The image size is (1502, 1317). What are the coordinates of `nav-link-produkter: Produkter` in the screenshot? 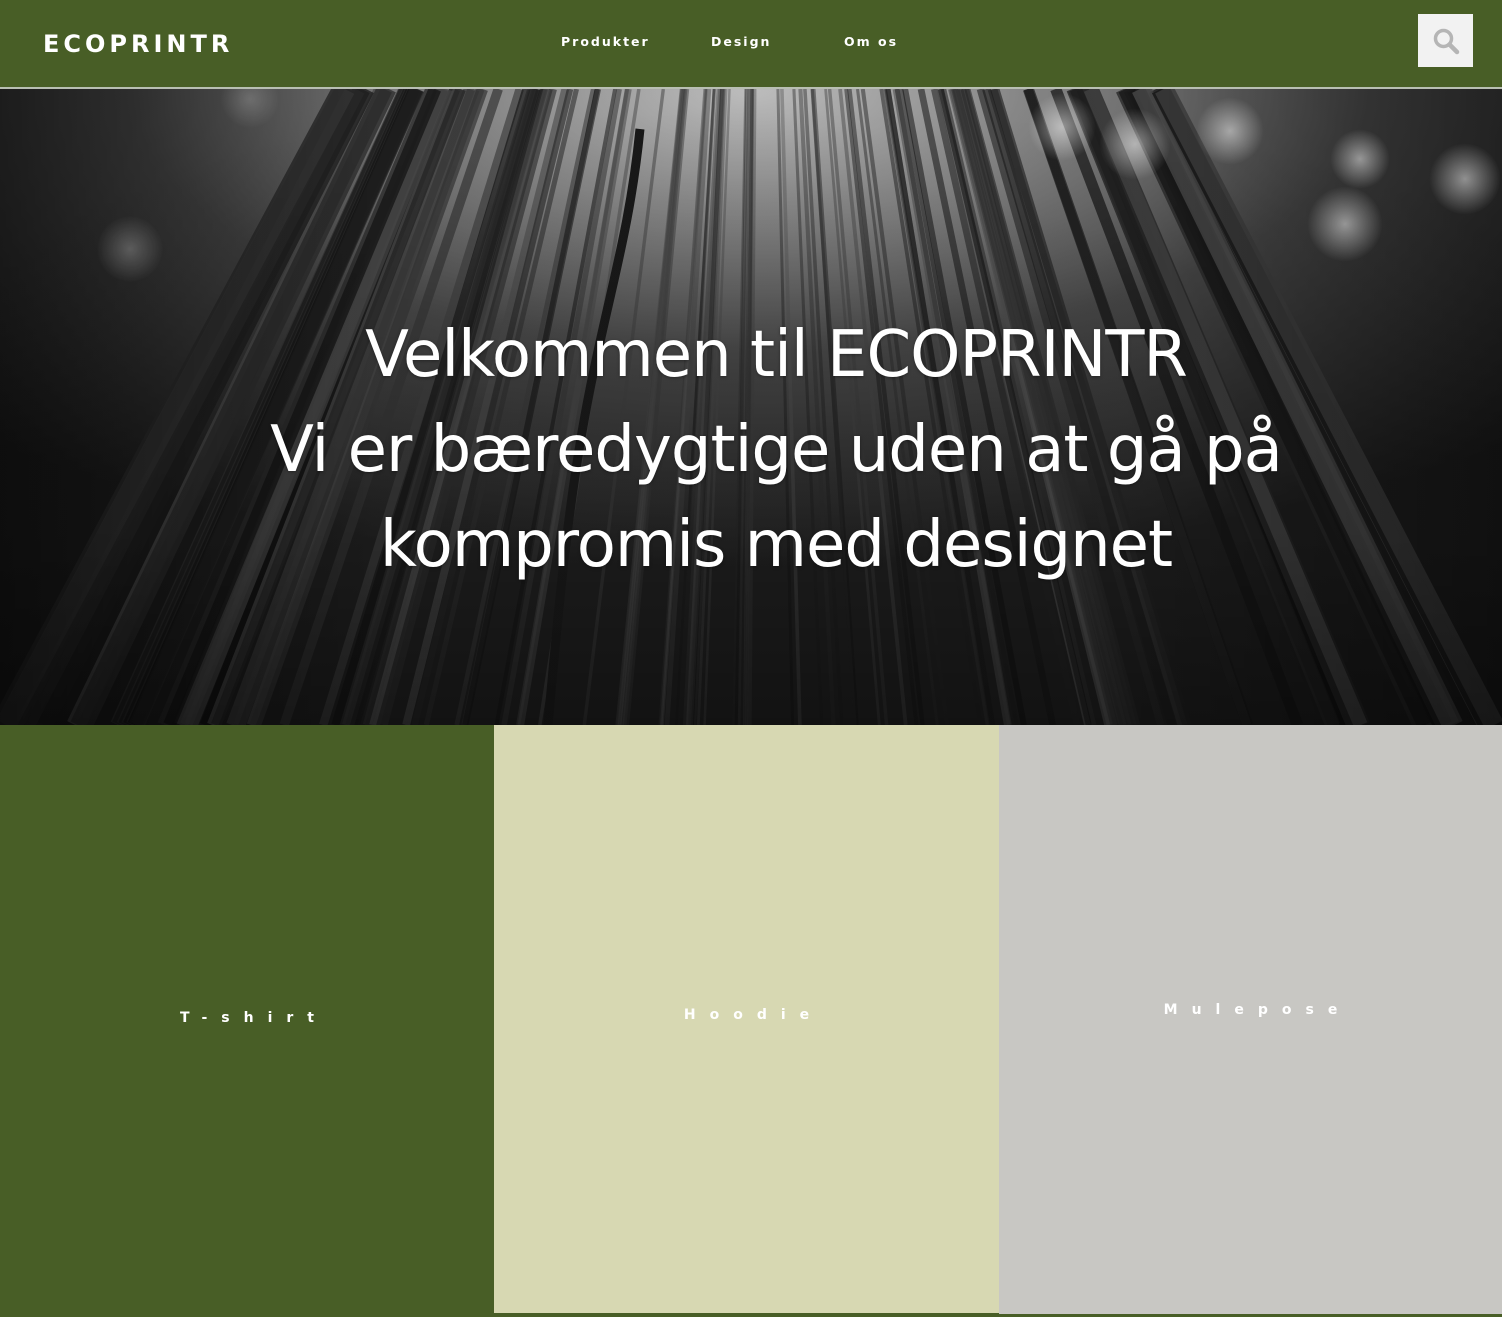 It's located at (605, 42).